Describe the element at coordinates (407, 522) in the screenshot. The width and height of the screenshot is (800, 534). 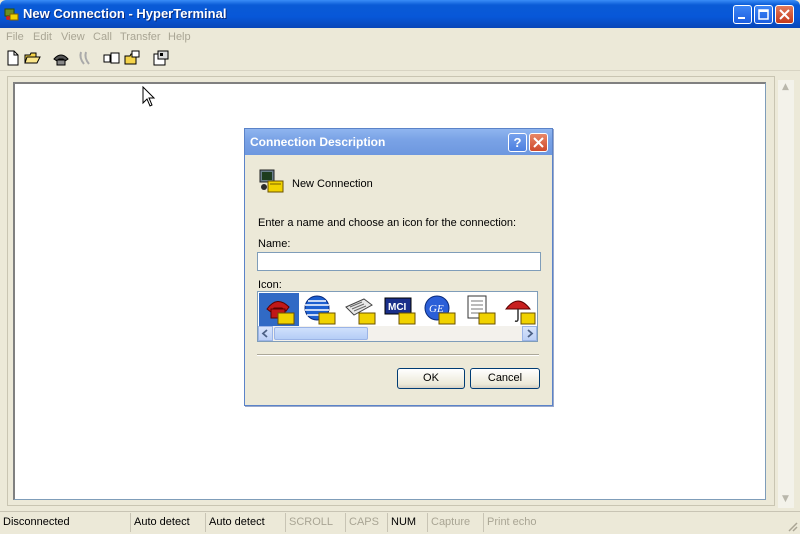
I see `status-num: NUM` at that location.